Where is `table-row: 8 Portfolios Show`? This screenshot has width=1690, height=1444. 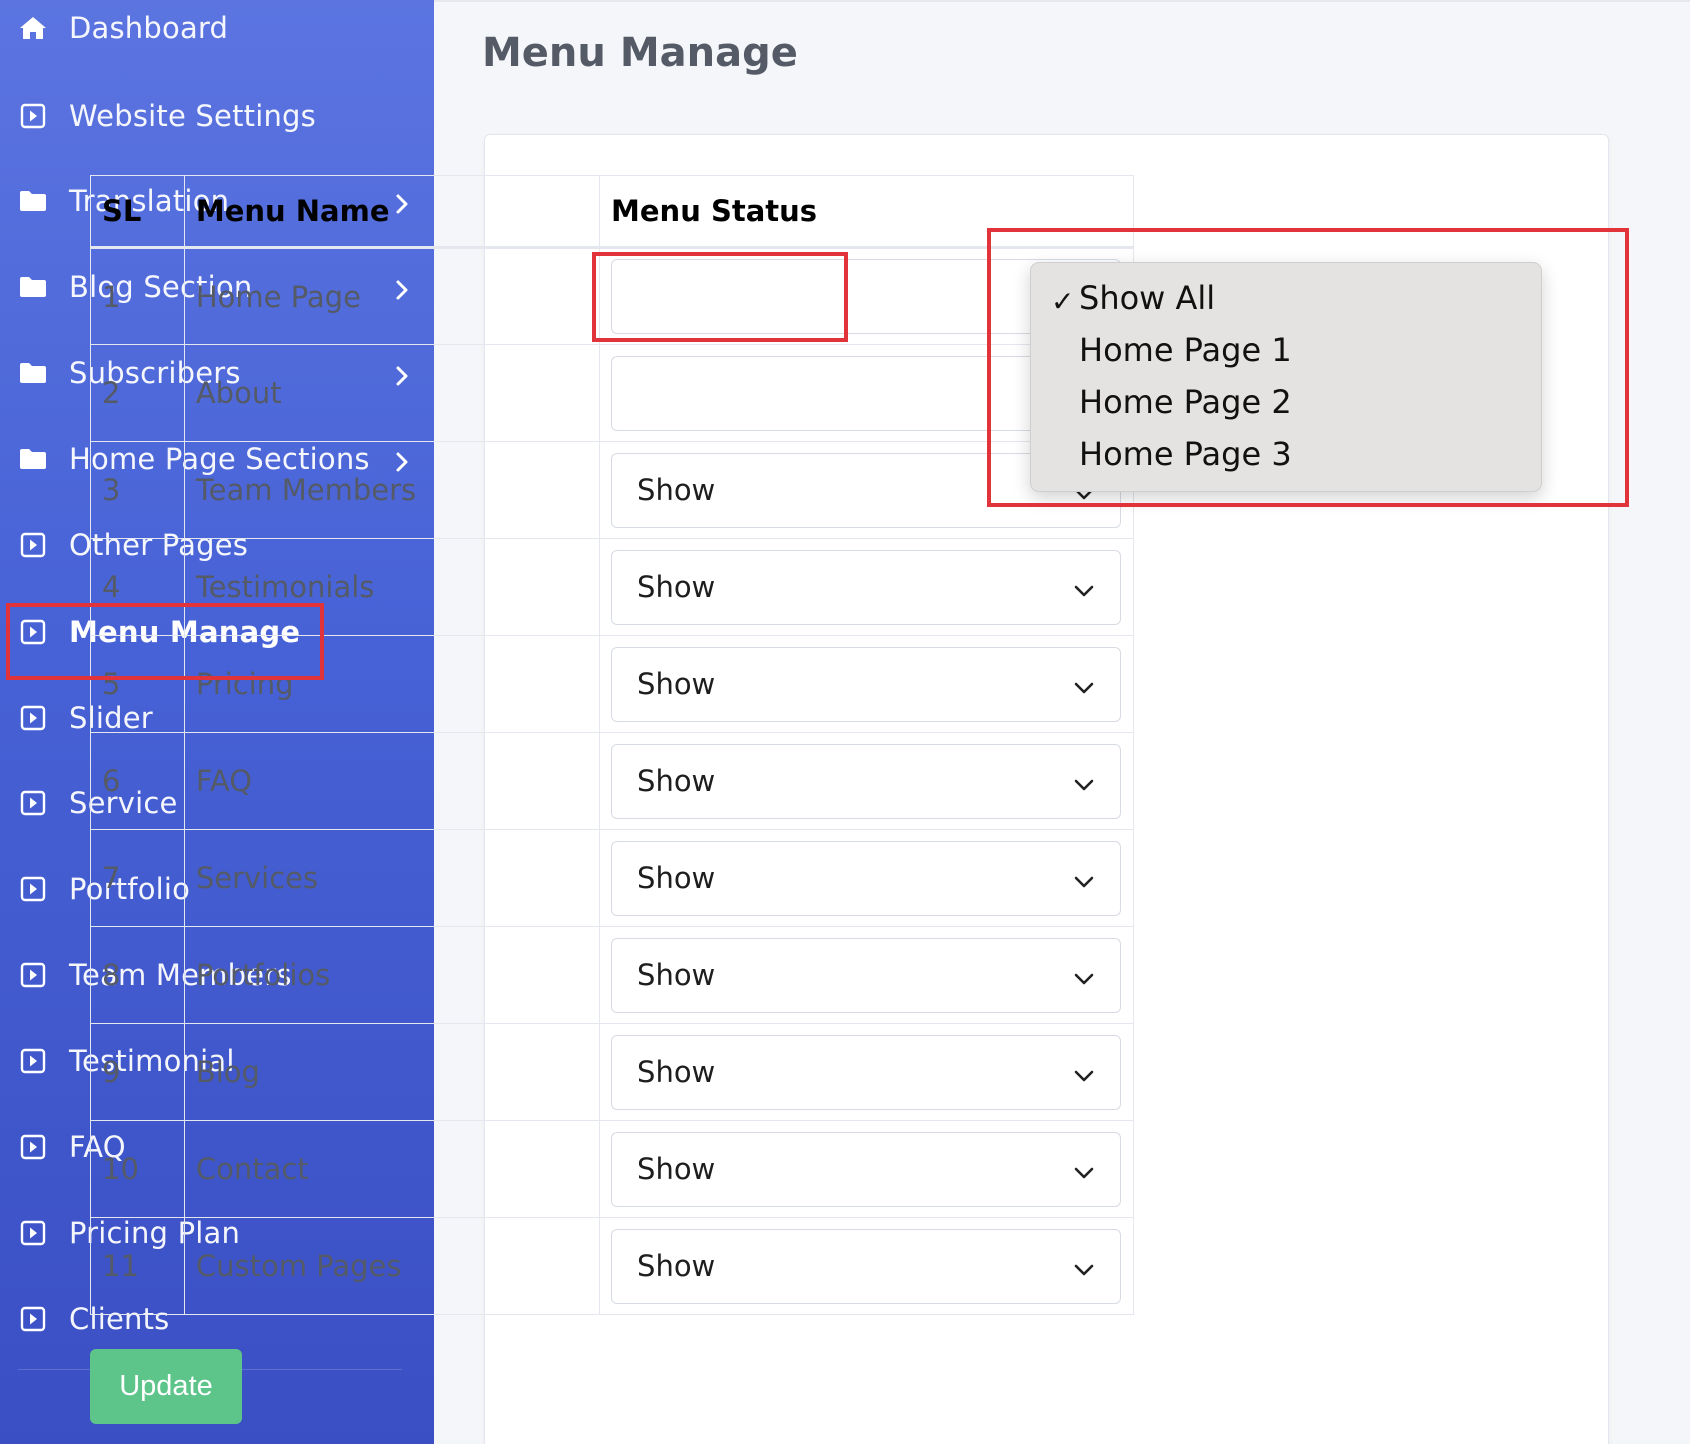
table-row: 8 Portfolios Show is located at coordinates (612, 975).